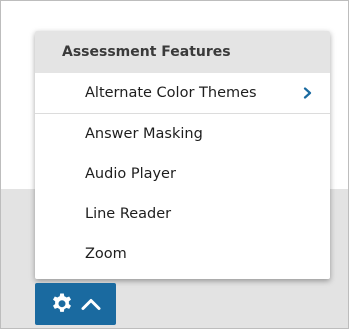 This screenshot has height=329, width=349. I want to click on menu-item-line-reader: Line Reader, so click(182, 214).